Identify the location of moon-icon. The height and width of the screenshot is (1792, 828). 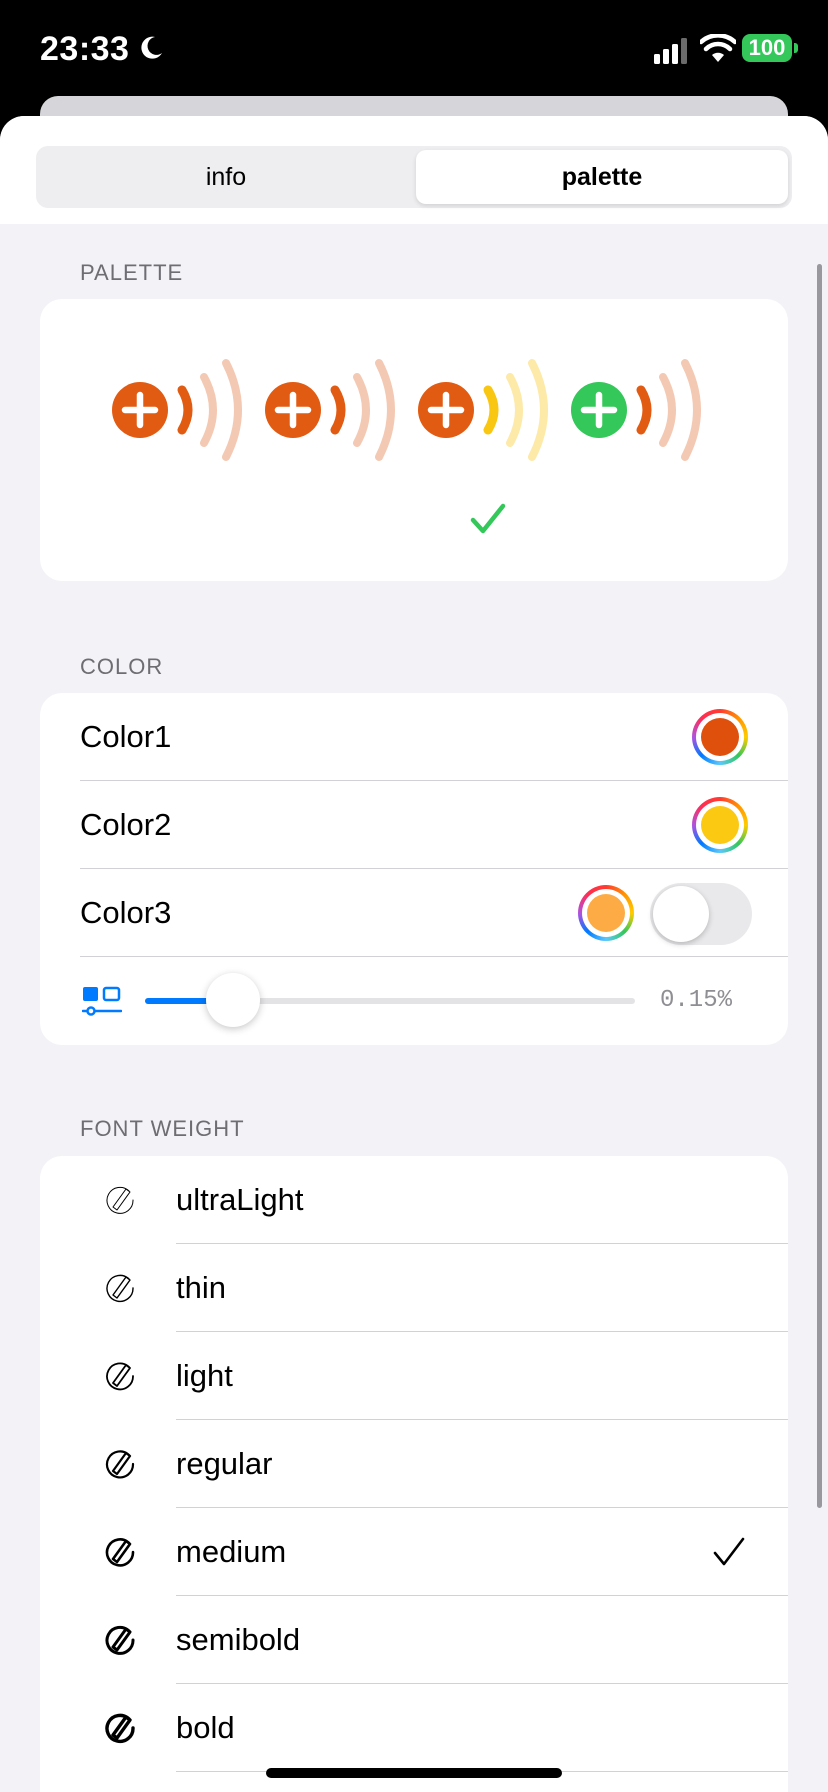
(151, 47).